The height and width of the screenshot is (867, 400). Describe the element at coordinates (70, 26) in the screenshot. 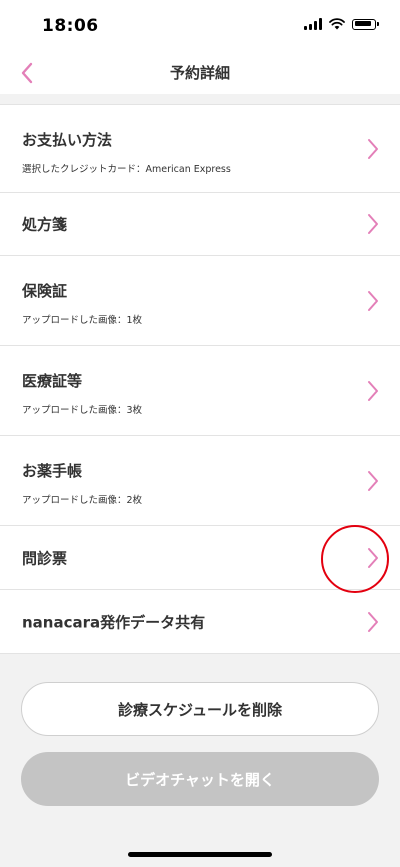

I see `status-time: 18:06` at that location.